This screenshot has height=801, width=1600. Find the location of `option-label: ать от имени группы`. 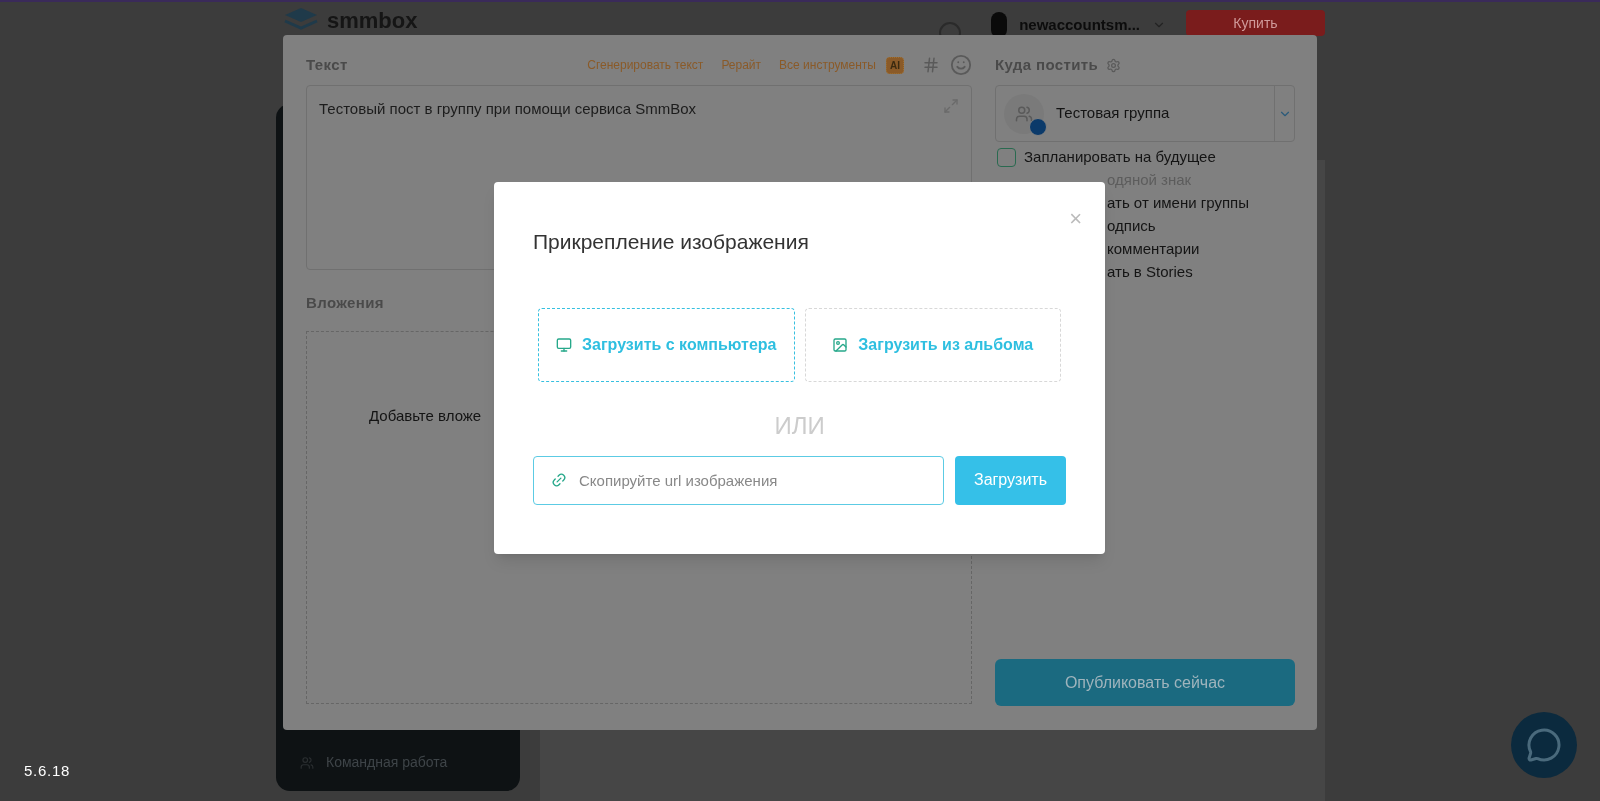

option-label: ать от имени группы is located at coordinates (1178, 203).